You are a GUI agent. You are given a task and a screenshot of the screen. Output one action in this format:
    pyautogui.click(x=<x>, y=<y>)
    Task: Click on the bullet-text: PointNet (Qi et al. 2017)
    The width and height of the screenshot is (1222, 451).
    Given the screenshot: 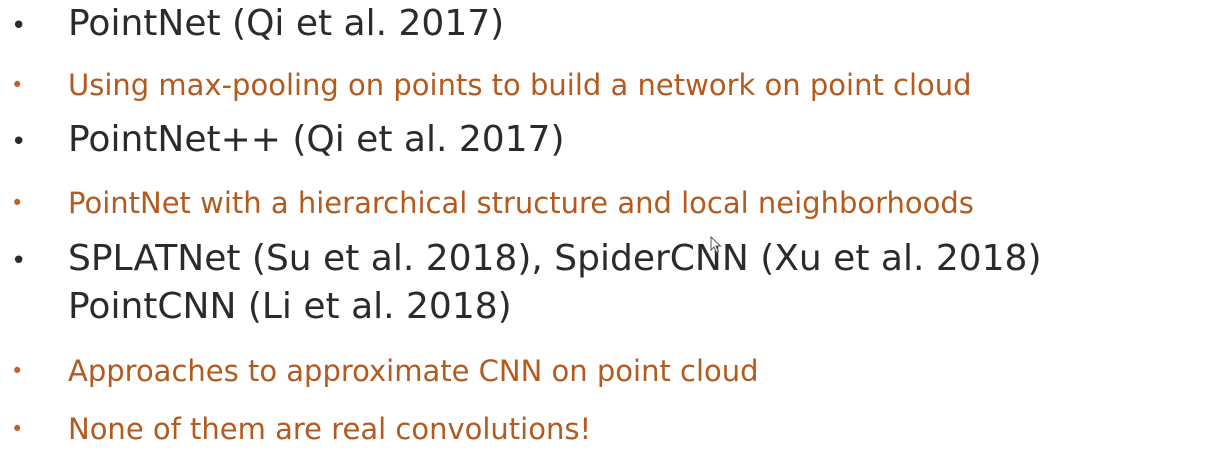 What is the action you would take?
    pyautogui.click(x=286, y=23)
    